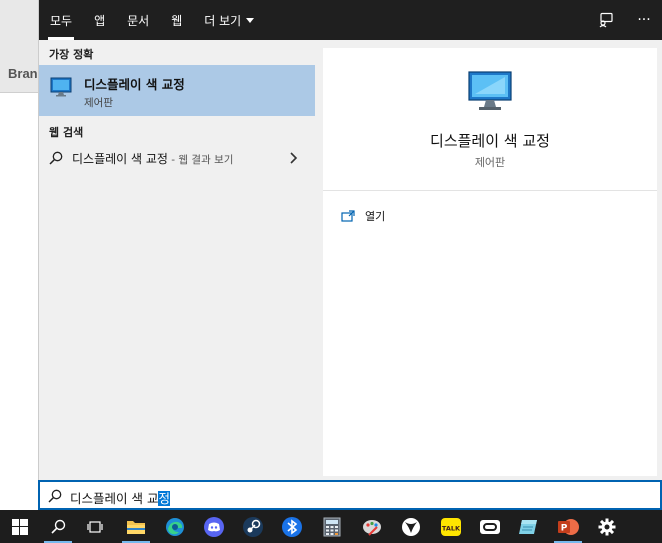  What do you see at coordinates (607, 526) in the screenshot?
I see `settings-icon` at bounding box center [607, 526].